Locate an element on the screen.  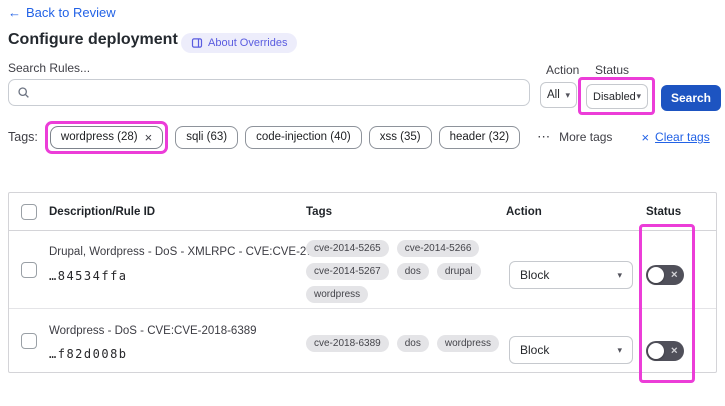
more-tags-label: More tags is located at coordinates (586, 137).